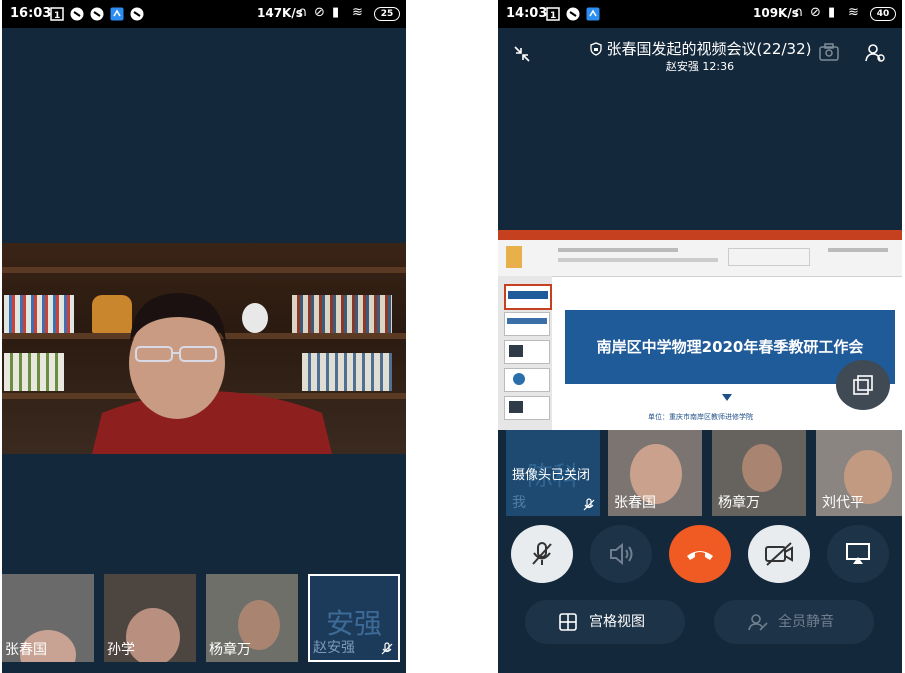 The image size is (905, 673). I want to click on status-time: 14:03, so click(527, 13).